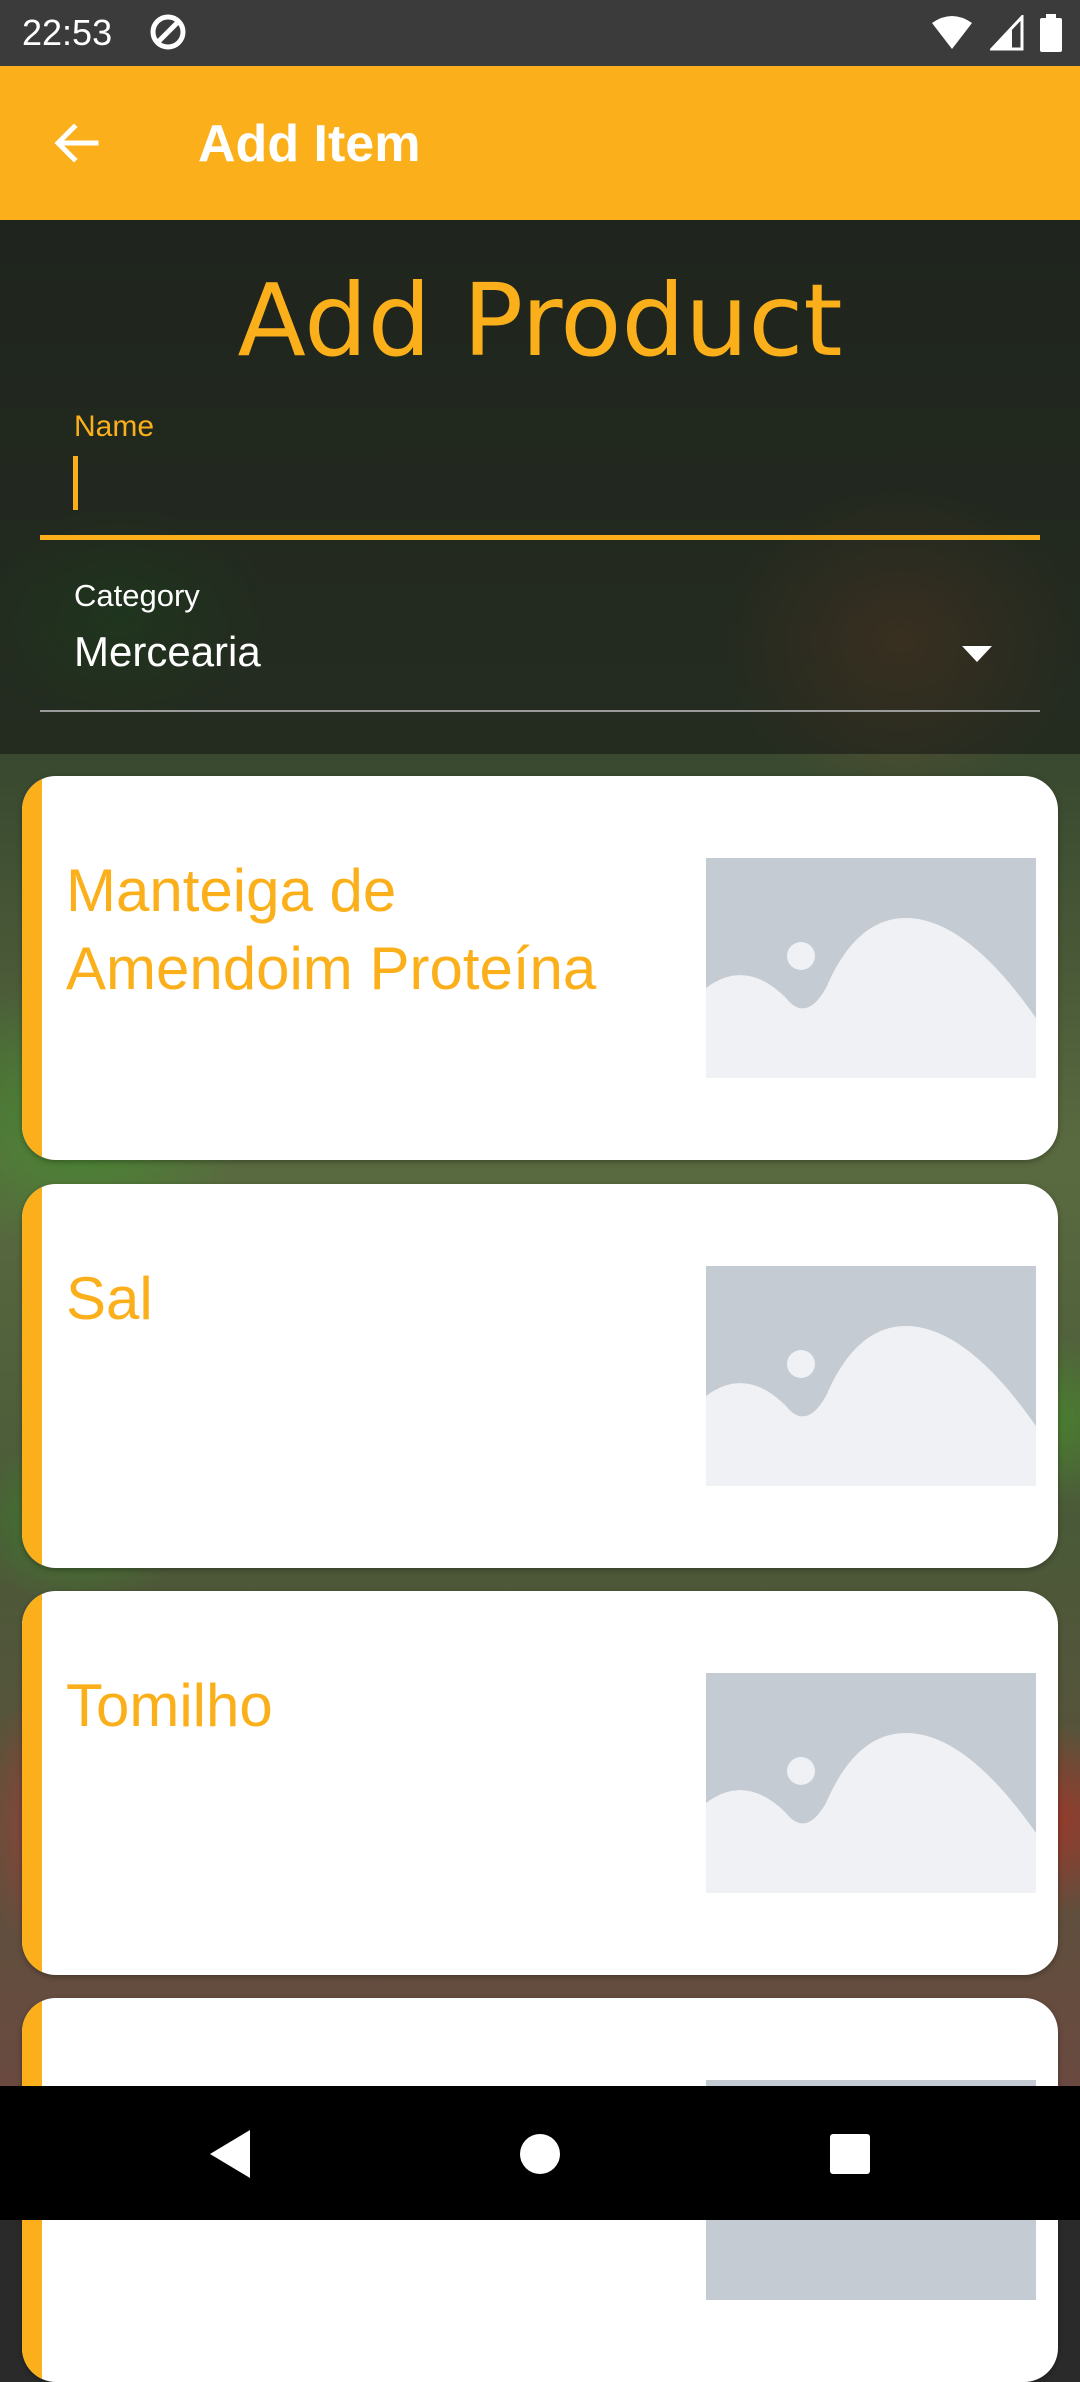  What do you see at coordinates (977, 654) in the screenshot?
I see `dropdown-arrow-icon` at bounding box center [977, 654].